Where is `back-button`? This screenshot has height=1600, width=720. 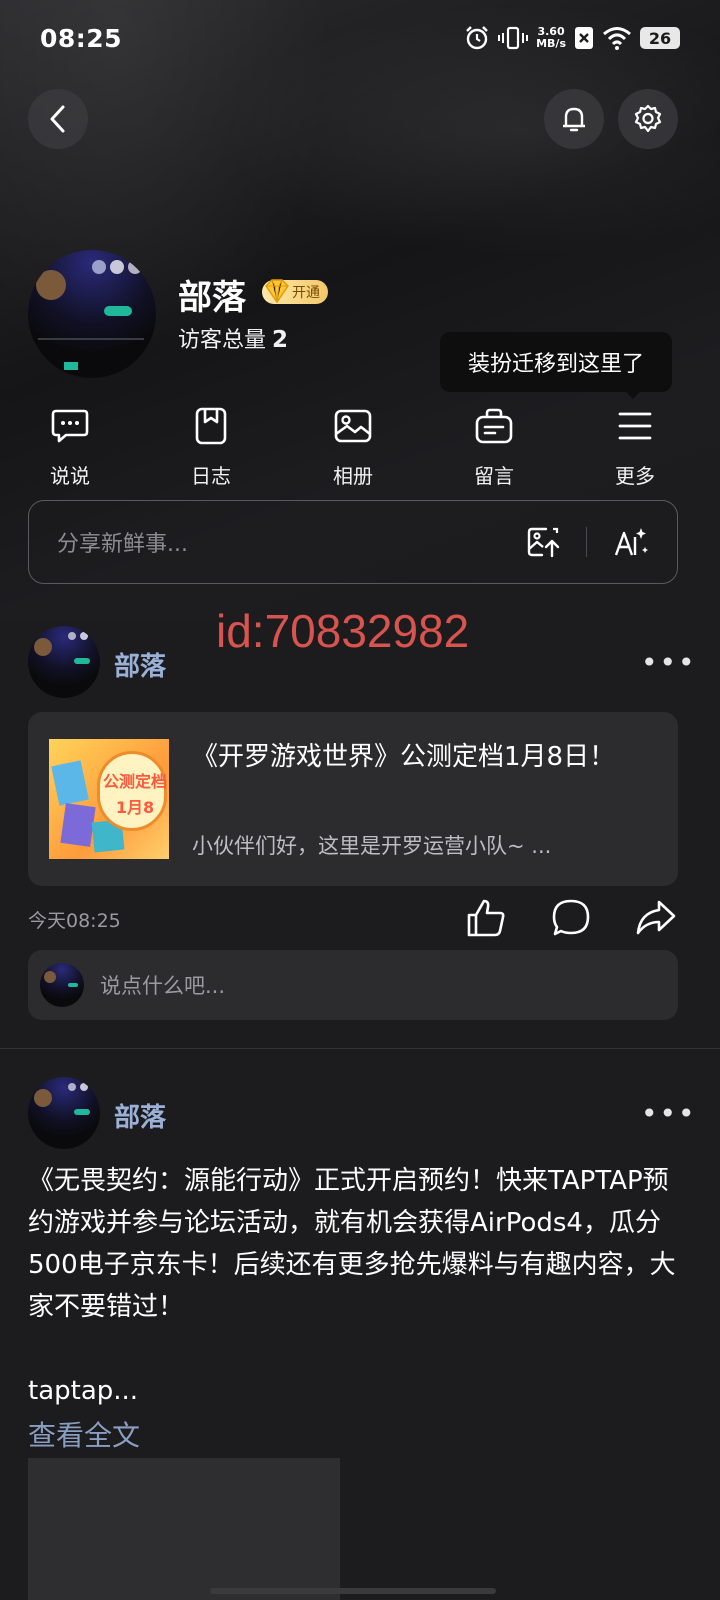 back-button is located at coordinates (58, 119).